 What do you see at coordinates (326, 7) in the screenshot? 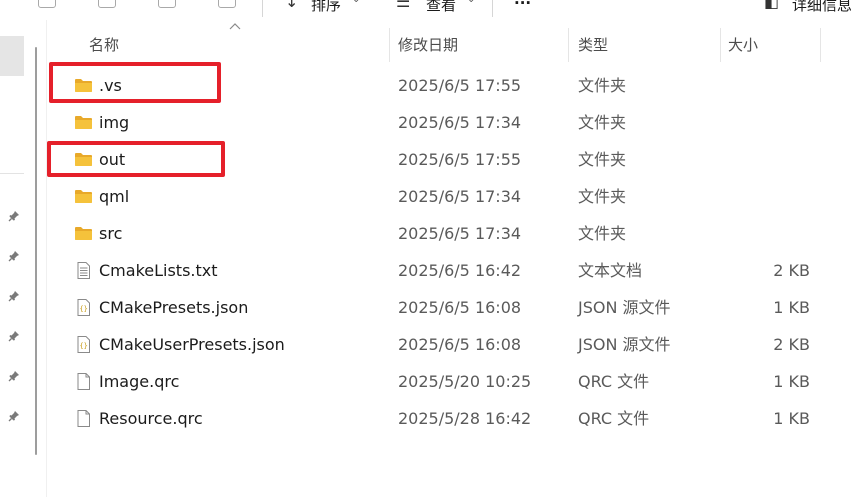
I see `sort-button: 排序` at bounding box center [326, 7].